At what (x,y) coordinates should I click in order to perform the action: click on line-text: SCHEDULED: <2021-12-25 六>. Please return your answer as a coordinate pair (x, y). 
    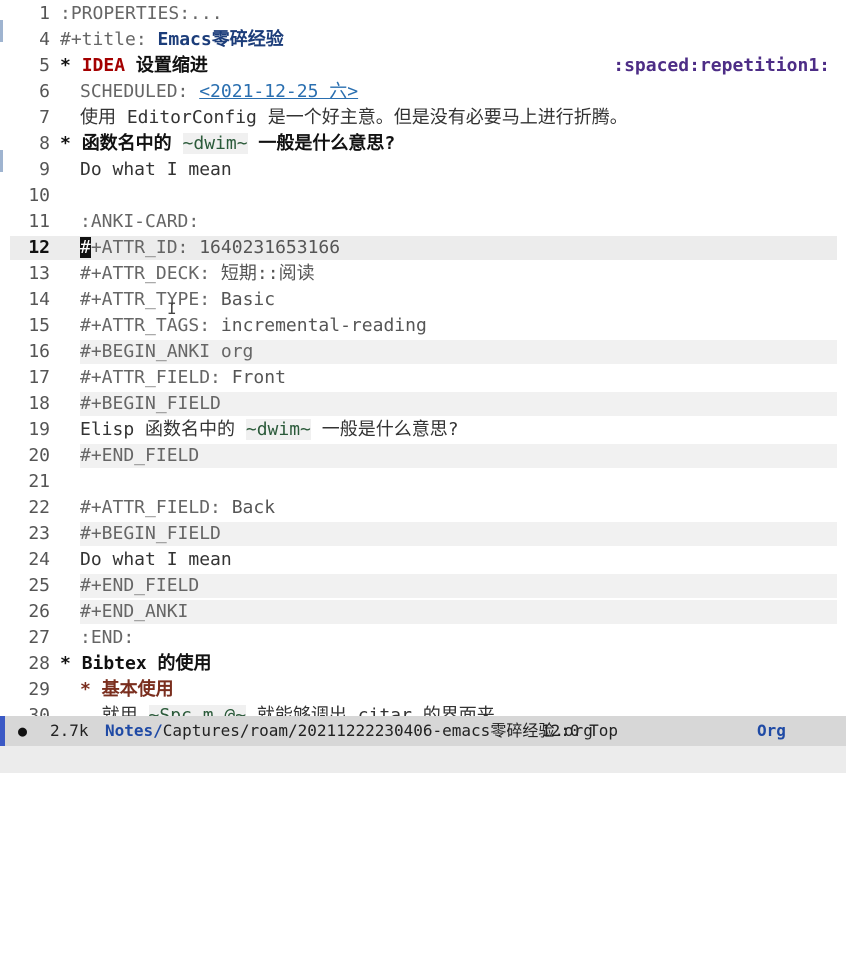
    Looking at the image, I should click on (219, 92).